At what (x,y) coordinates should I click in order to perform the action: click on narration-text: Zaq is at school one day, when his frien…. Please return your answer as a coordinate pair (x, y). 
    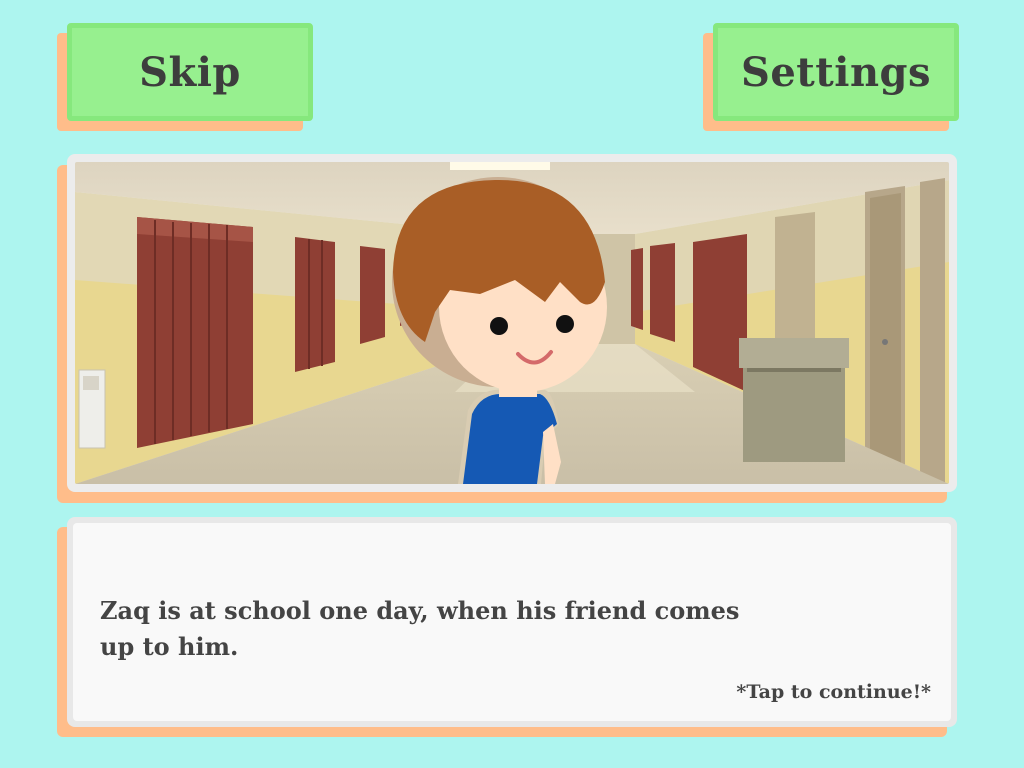
    Looking at the image, I should click on (420, 628).